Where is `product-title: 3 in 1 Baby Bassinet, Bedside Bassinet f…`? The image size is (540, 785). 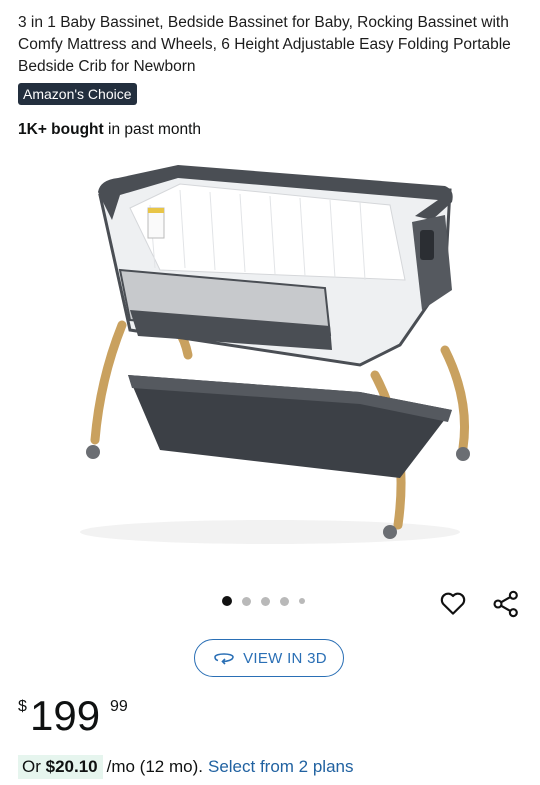 product-title: 3 in 1 Baby Bassinet, Bedside Bassinet f… is located at coordinates (264, 44).